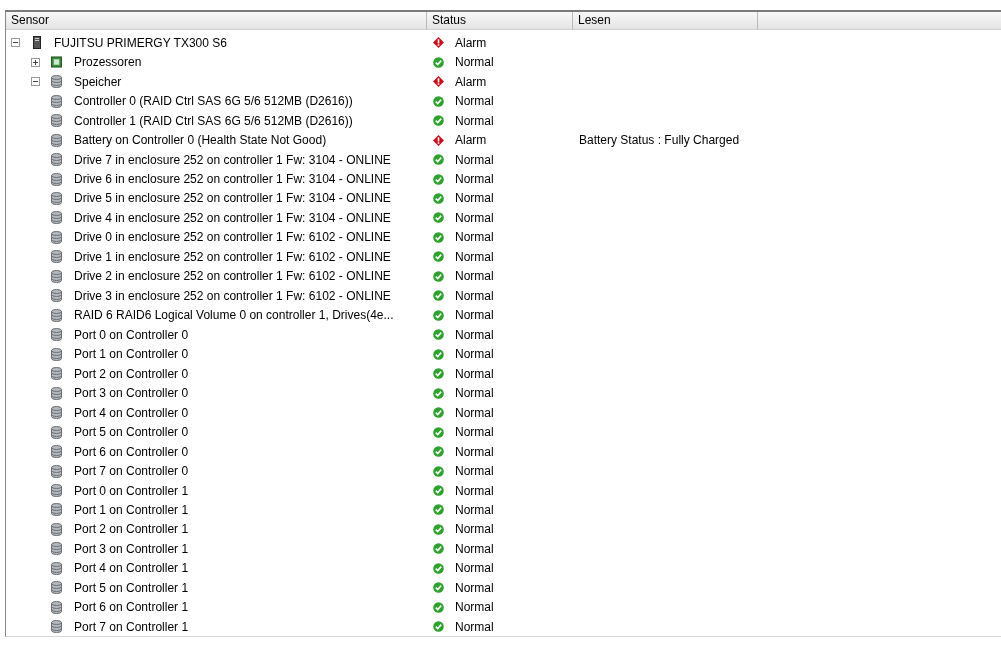  I want to click on sensor-name: Speicher, so click(98, 81).